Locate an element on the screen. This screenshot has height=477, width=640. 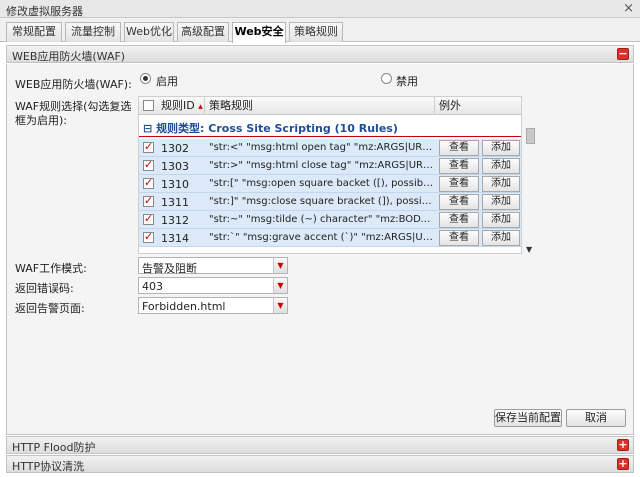
rule-id: 1302 is located at coordinates (175, 148).